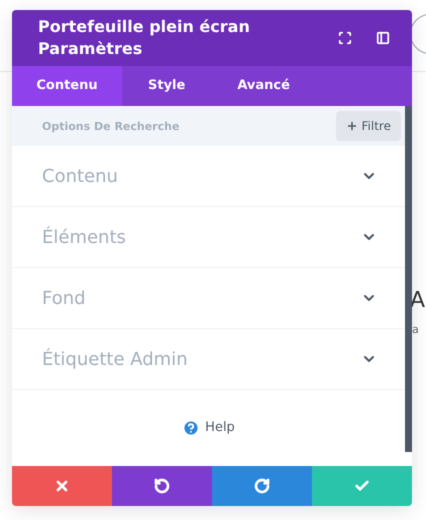  I want to click on window-title: Portefeuille plein écran, so click(144, 27).